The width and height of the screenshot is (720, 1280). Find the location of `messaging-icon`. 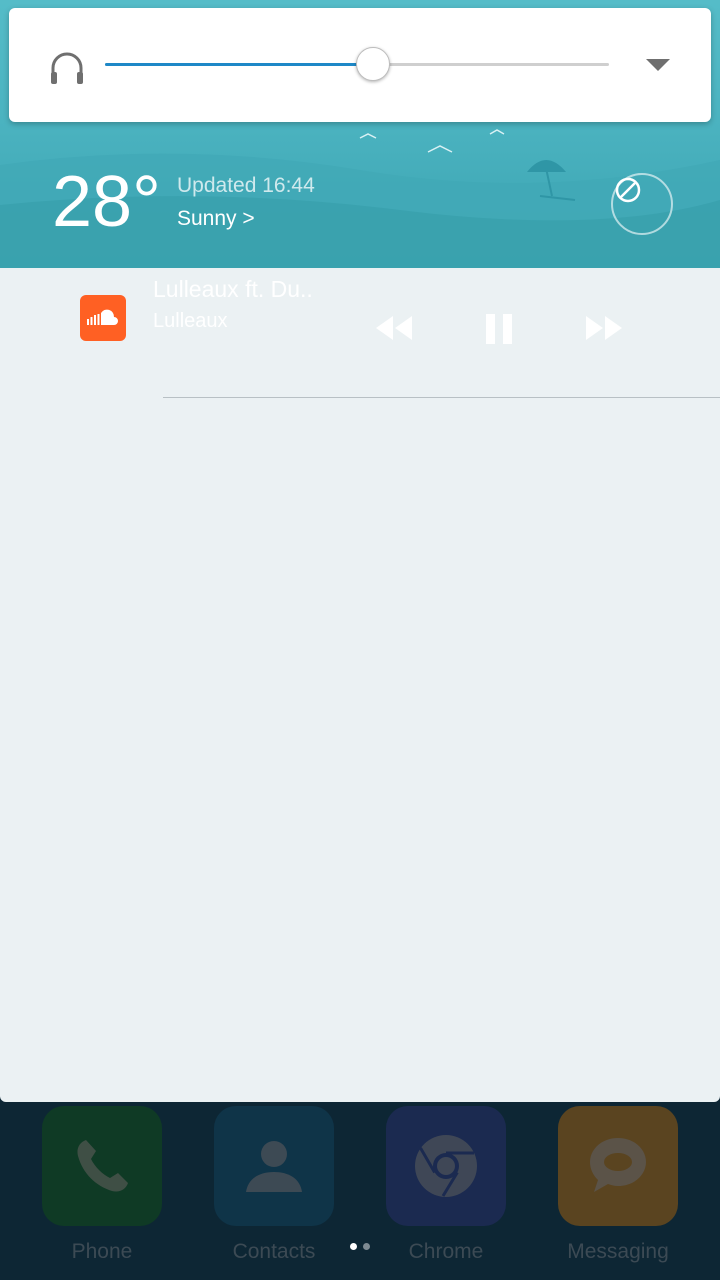

messaging-icon is located at coordinates (618, 1165).